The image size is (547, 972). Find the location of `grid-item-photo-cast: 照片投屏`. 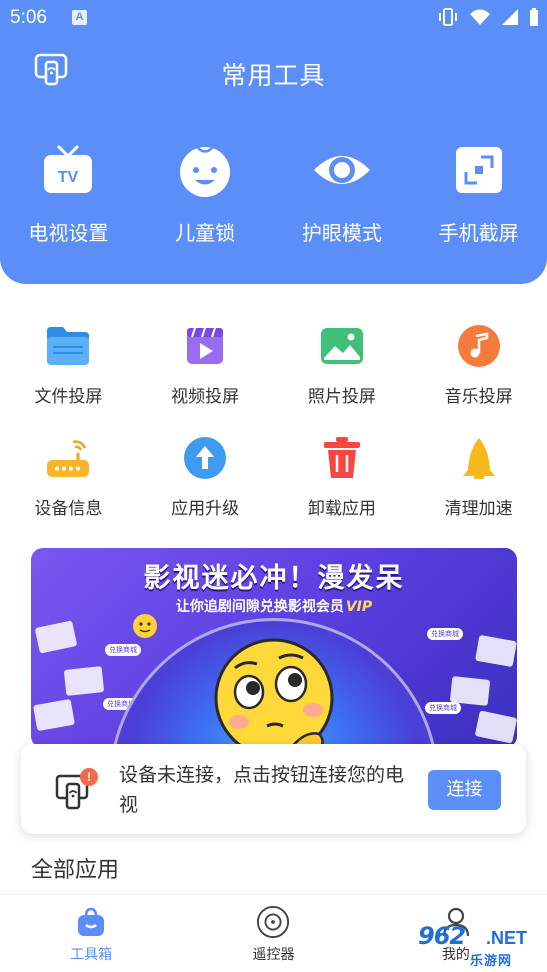

grid-item-photo-cast: 照片投屏 is located at coordinates (342, 378).